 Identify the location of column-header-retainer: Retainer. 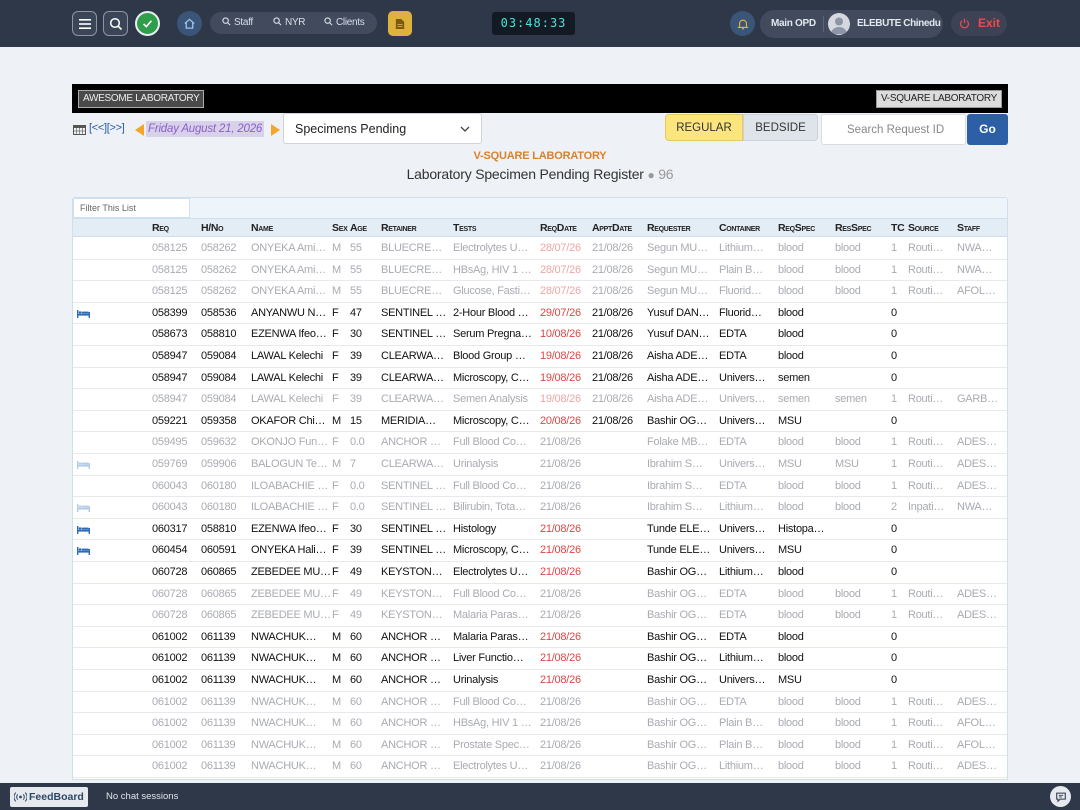
(399, 228).